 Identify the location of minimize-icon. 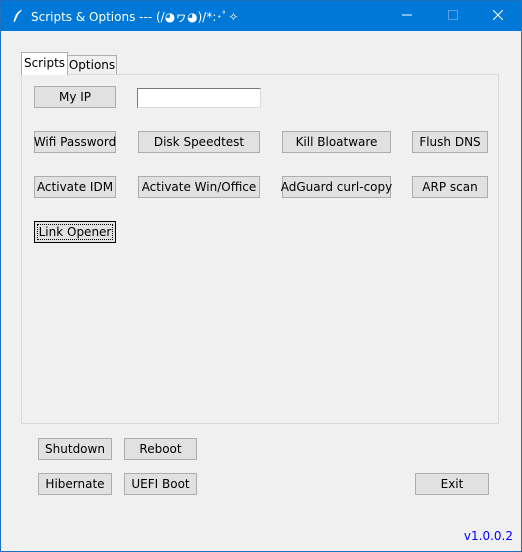
(407, 16).